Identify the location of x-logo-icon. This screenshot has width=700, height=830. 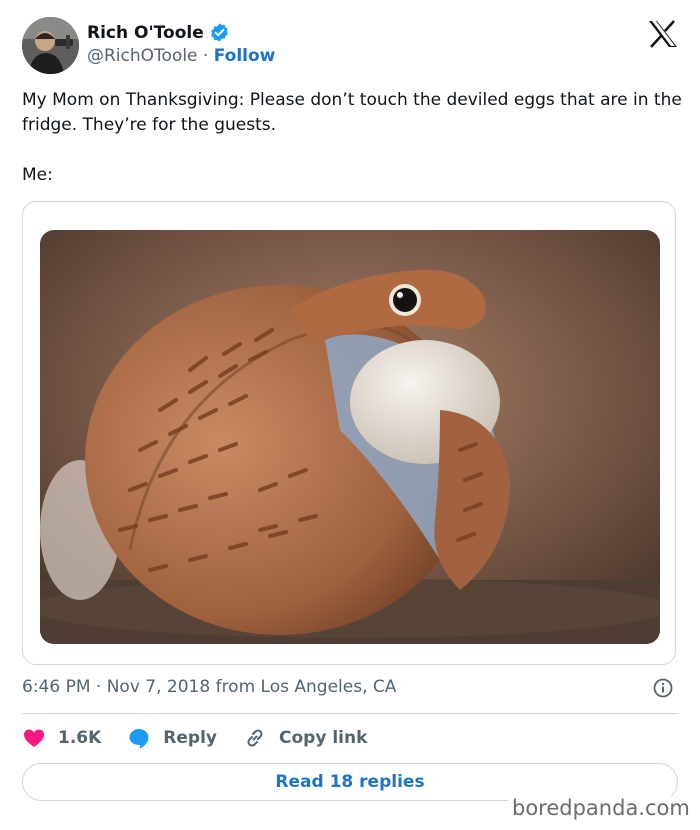
(663, 34).